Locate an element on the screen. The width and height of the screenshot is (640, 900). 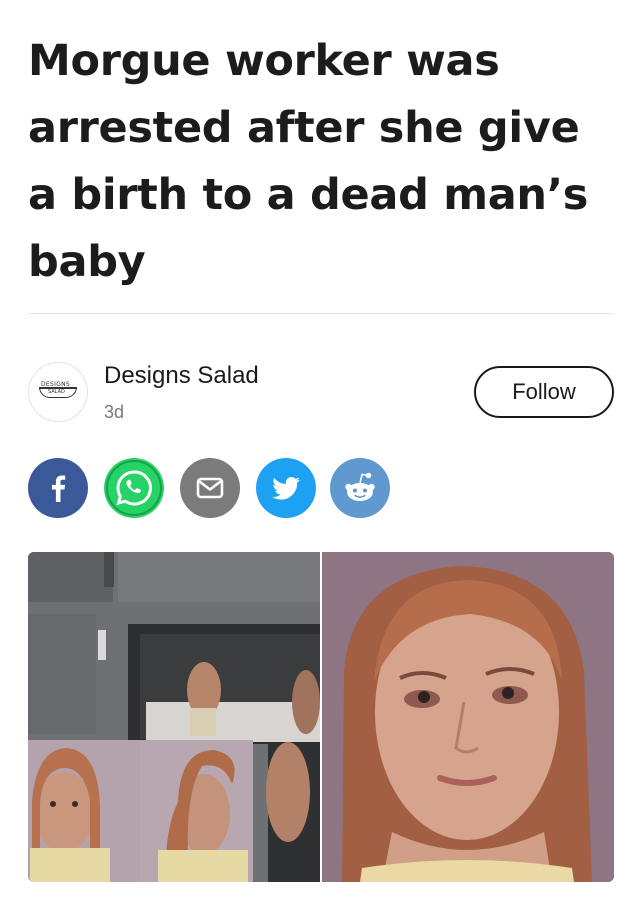
reddit-alien-icon is located at coordinates (360, 486).